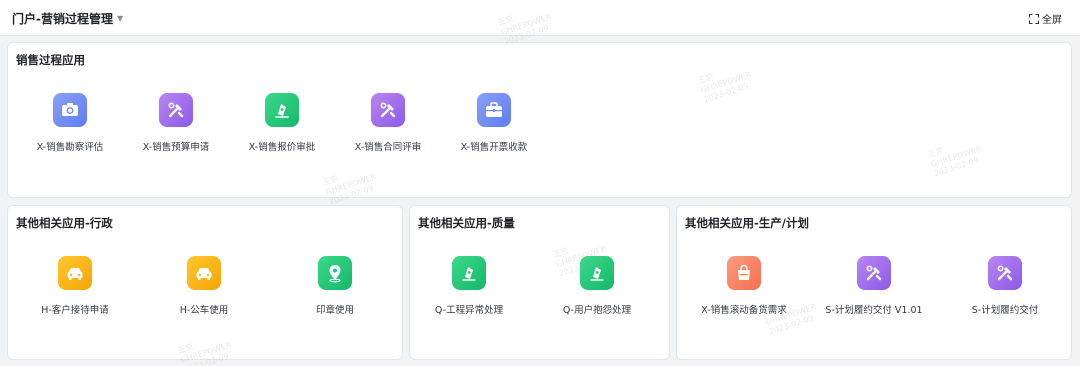 This screenshot has height=366, width=1080. I want to click on portal-title: 门户-营销过程管理, so click(62, 19).